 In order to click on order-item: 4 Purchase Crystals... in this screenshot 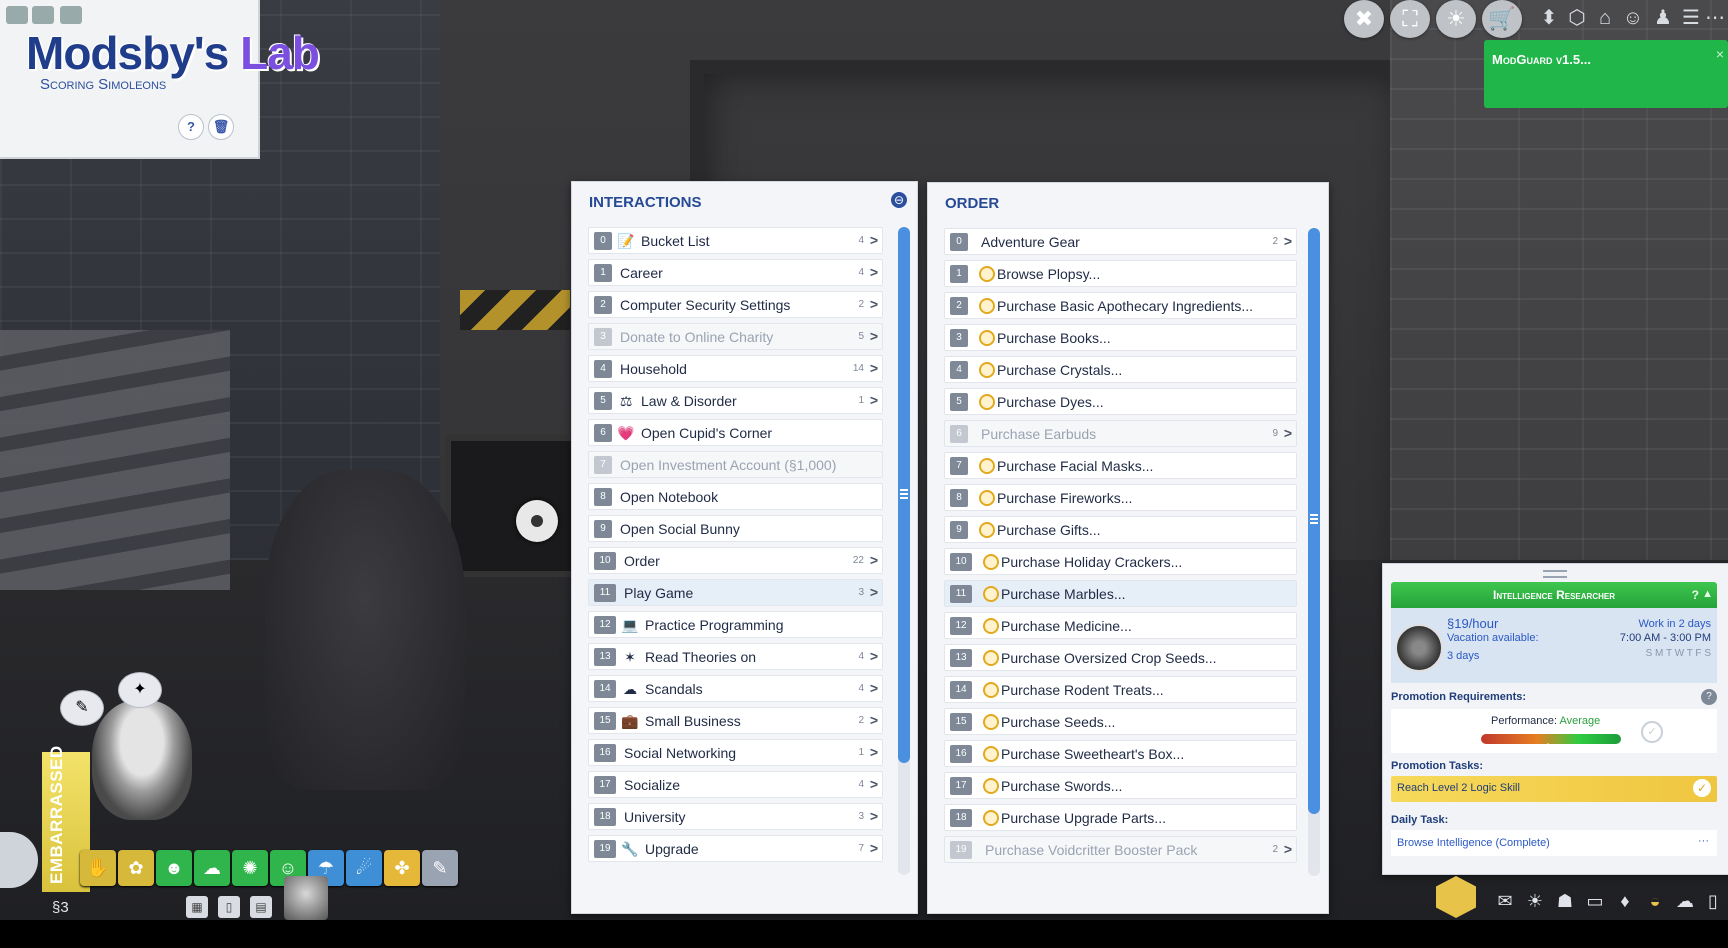, I will do `click(1120, 369)`.